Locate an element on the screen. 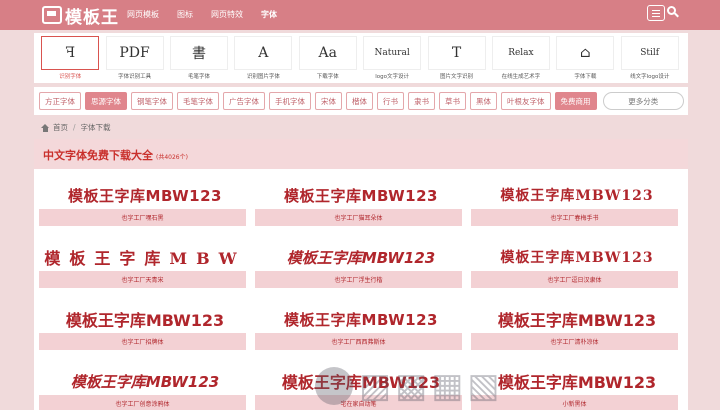 The height and width of the screenshot is (410, 720). nav-item-web-effects: 网页特效 is located at coordinates (227, 14).